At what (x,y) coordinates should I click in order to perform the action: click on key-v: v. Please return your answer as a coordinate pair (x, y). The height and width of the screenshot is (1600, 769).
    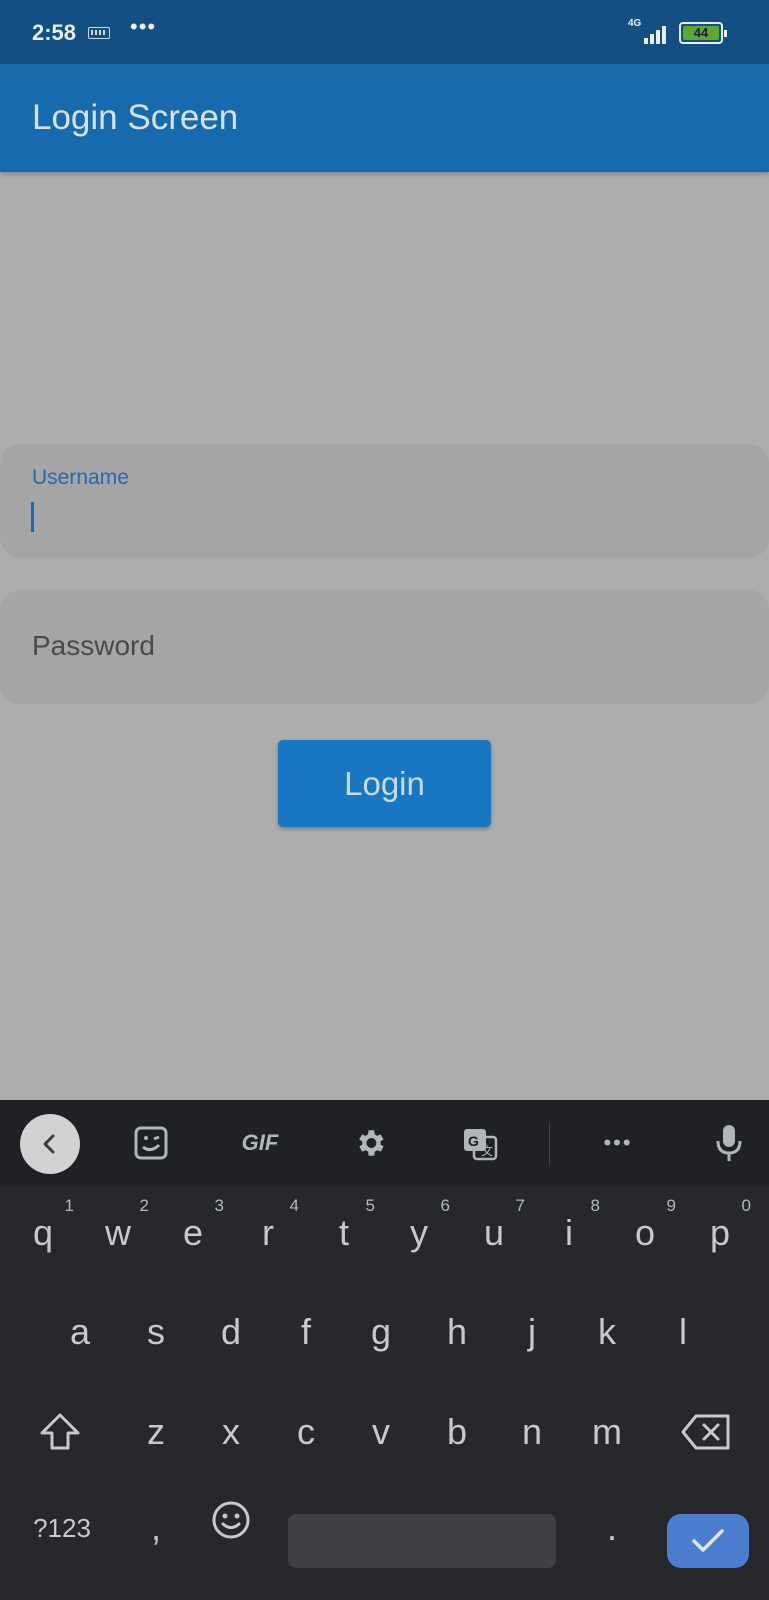
    Looking at the image, I should click on (381, 1432).